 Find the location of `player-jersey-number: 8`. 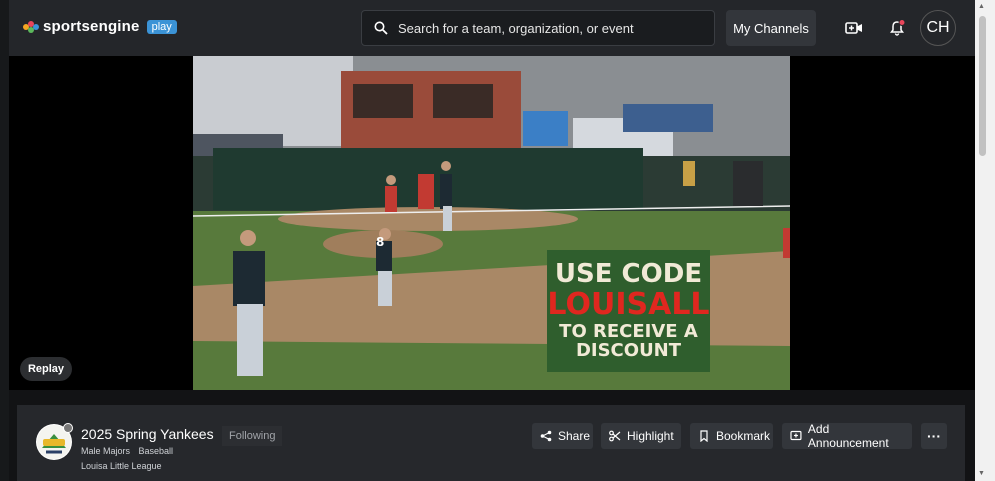

player-jersey-number: 8 is located at coordinates (380, 242).